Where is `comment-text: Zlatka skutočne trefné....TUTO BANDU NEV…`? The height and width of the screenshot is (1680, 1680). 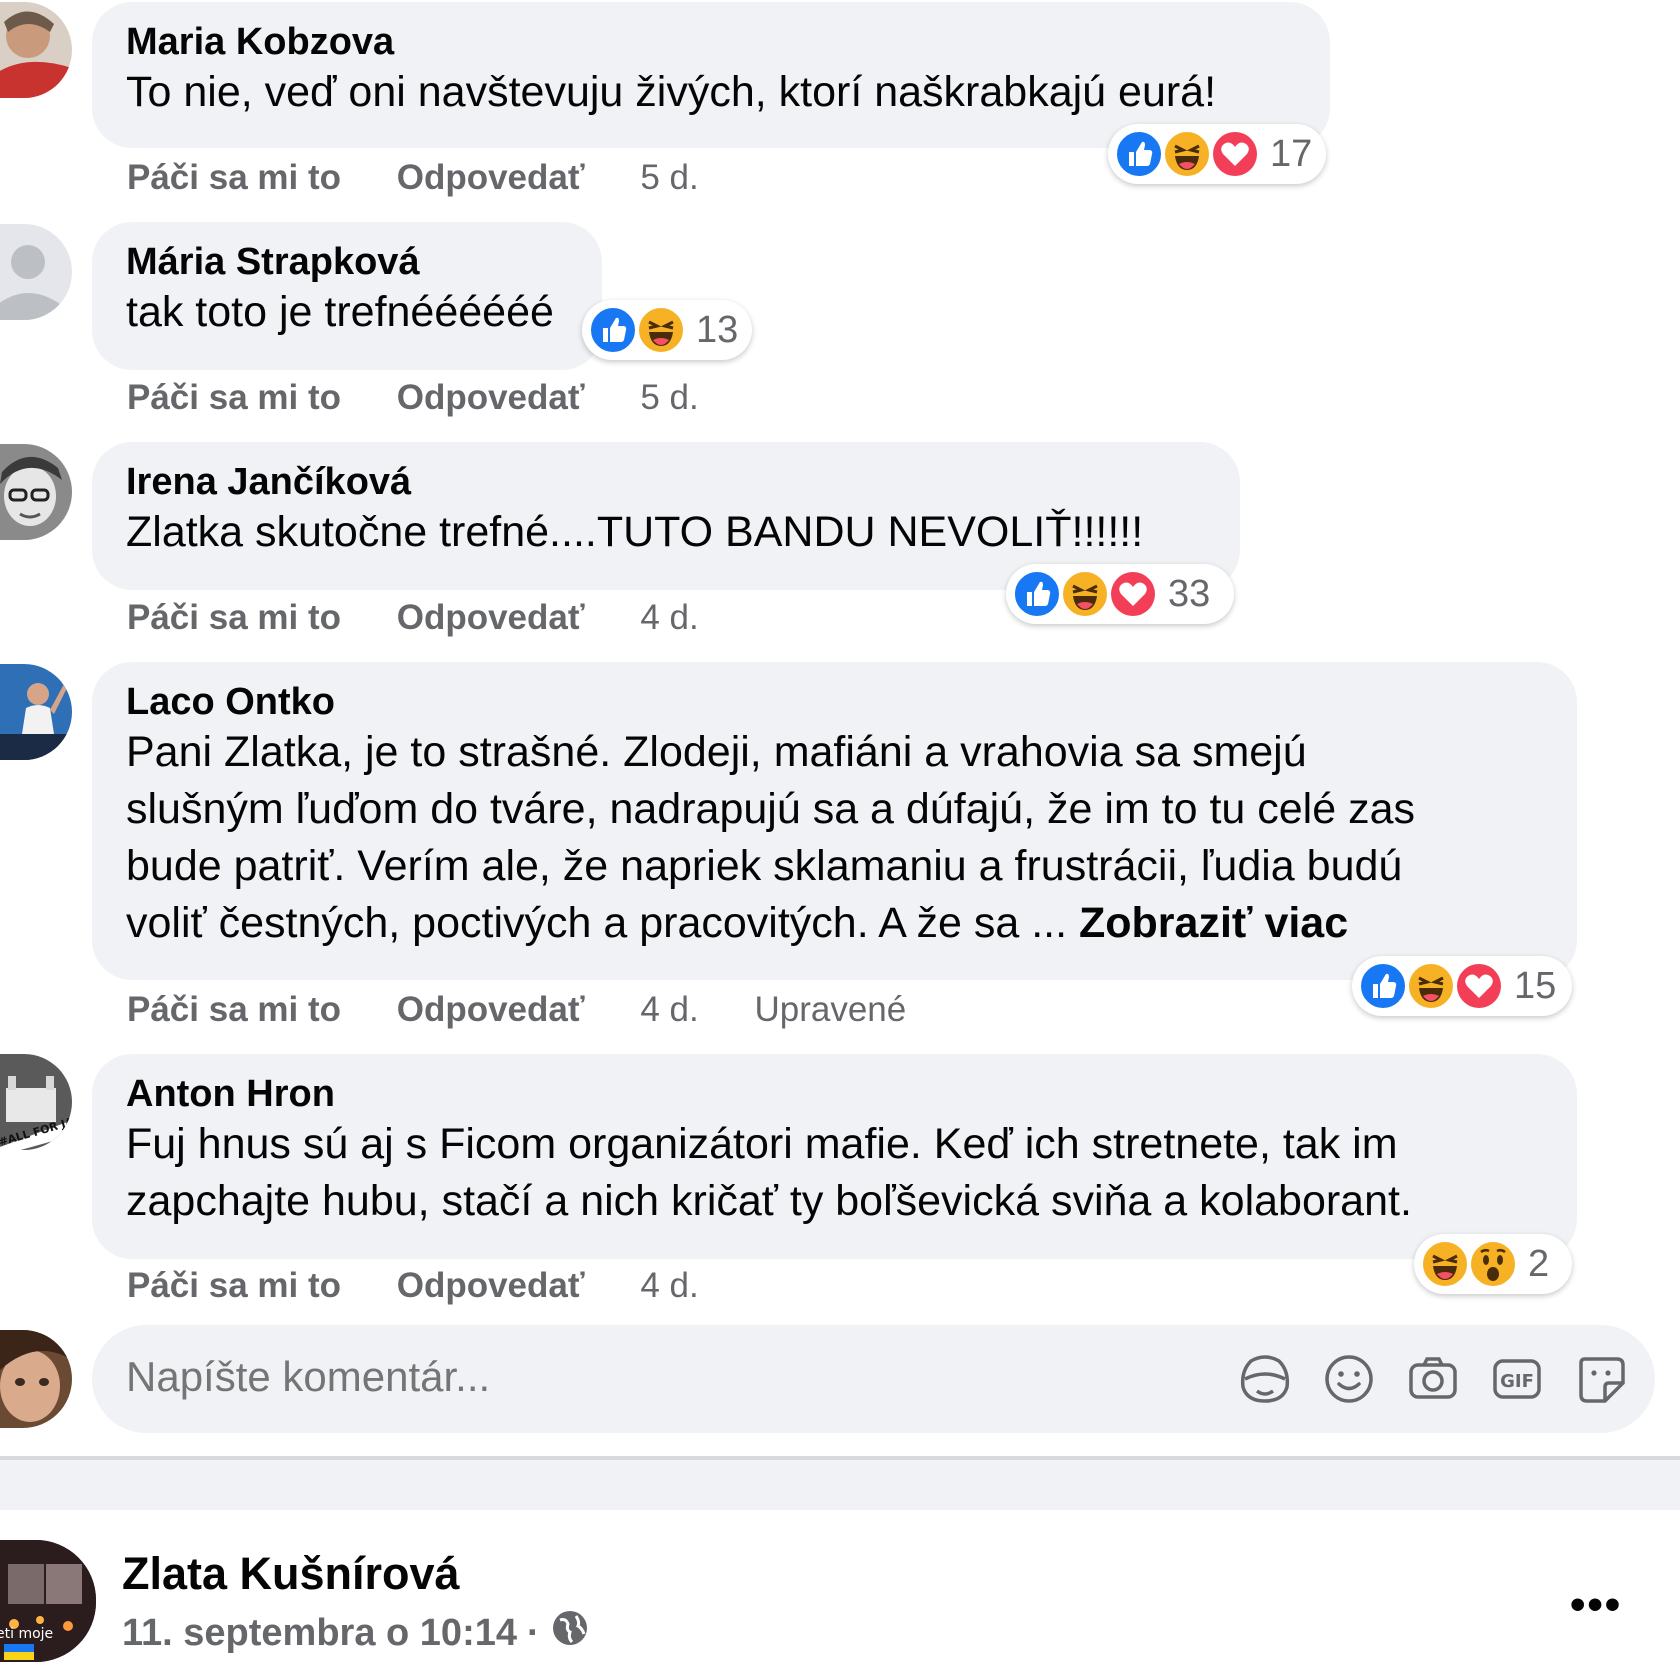 comment-text: Zlatka skutočne trefné....TUTO BANDU NEV… is located at coordinates (635, 532).